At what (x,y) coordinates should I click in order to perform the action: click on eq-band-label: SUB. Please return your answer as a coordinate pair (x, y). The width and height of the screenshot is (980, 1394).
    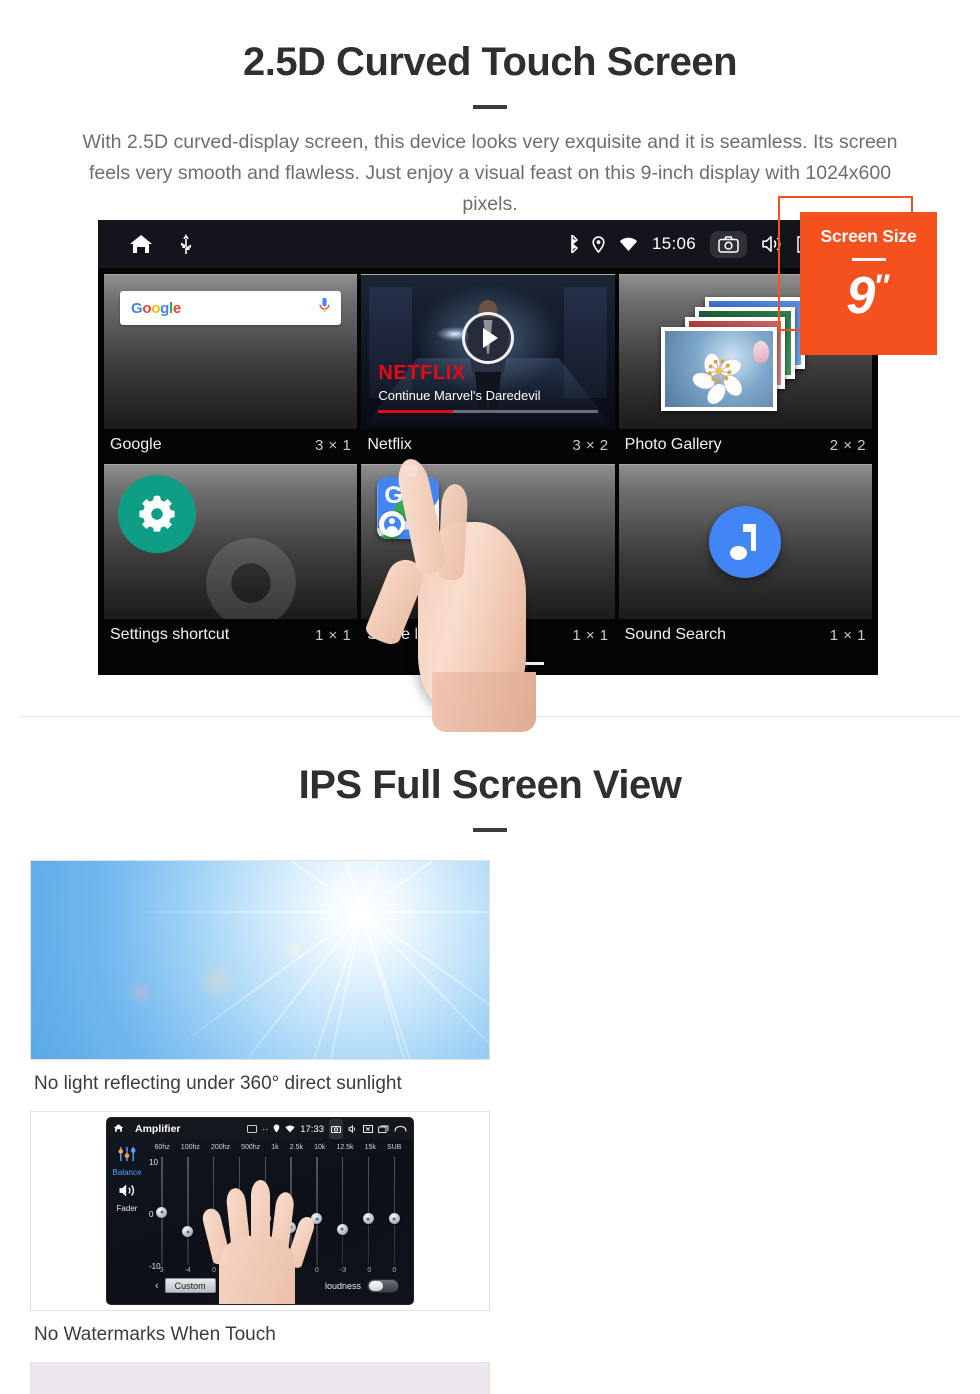
    Looking at the image, I should click on (394, 1147).